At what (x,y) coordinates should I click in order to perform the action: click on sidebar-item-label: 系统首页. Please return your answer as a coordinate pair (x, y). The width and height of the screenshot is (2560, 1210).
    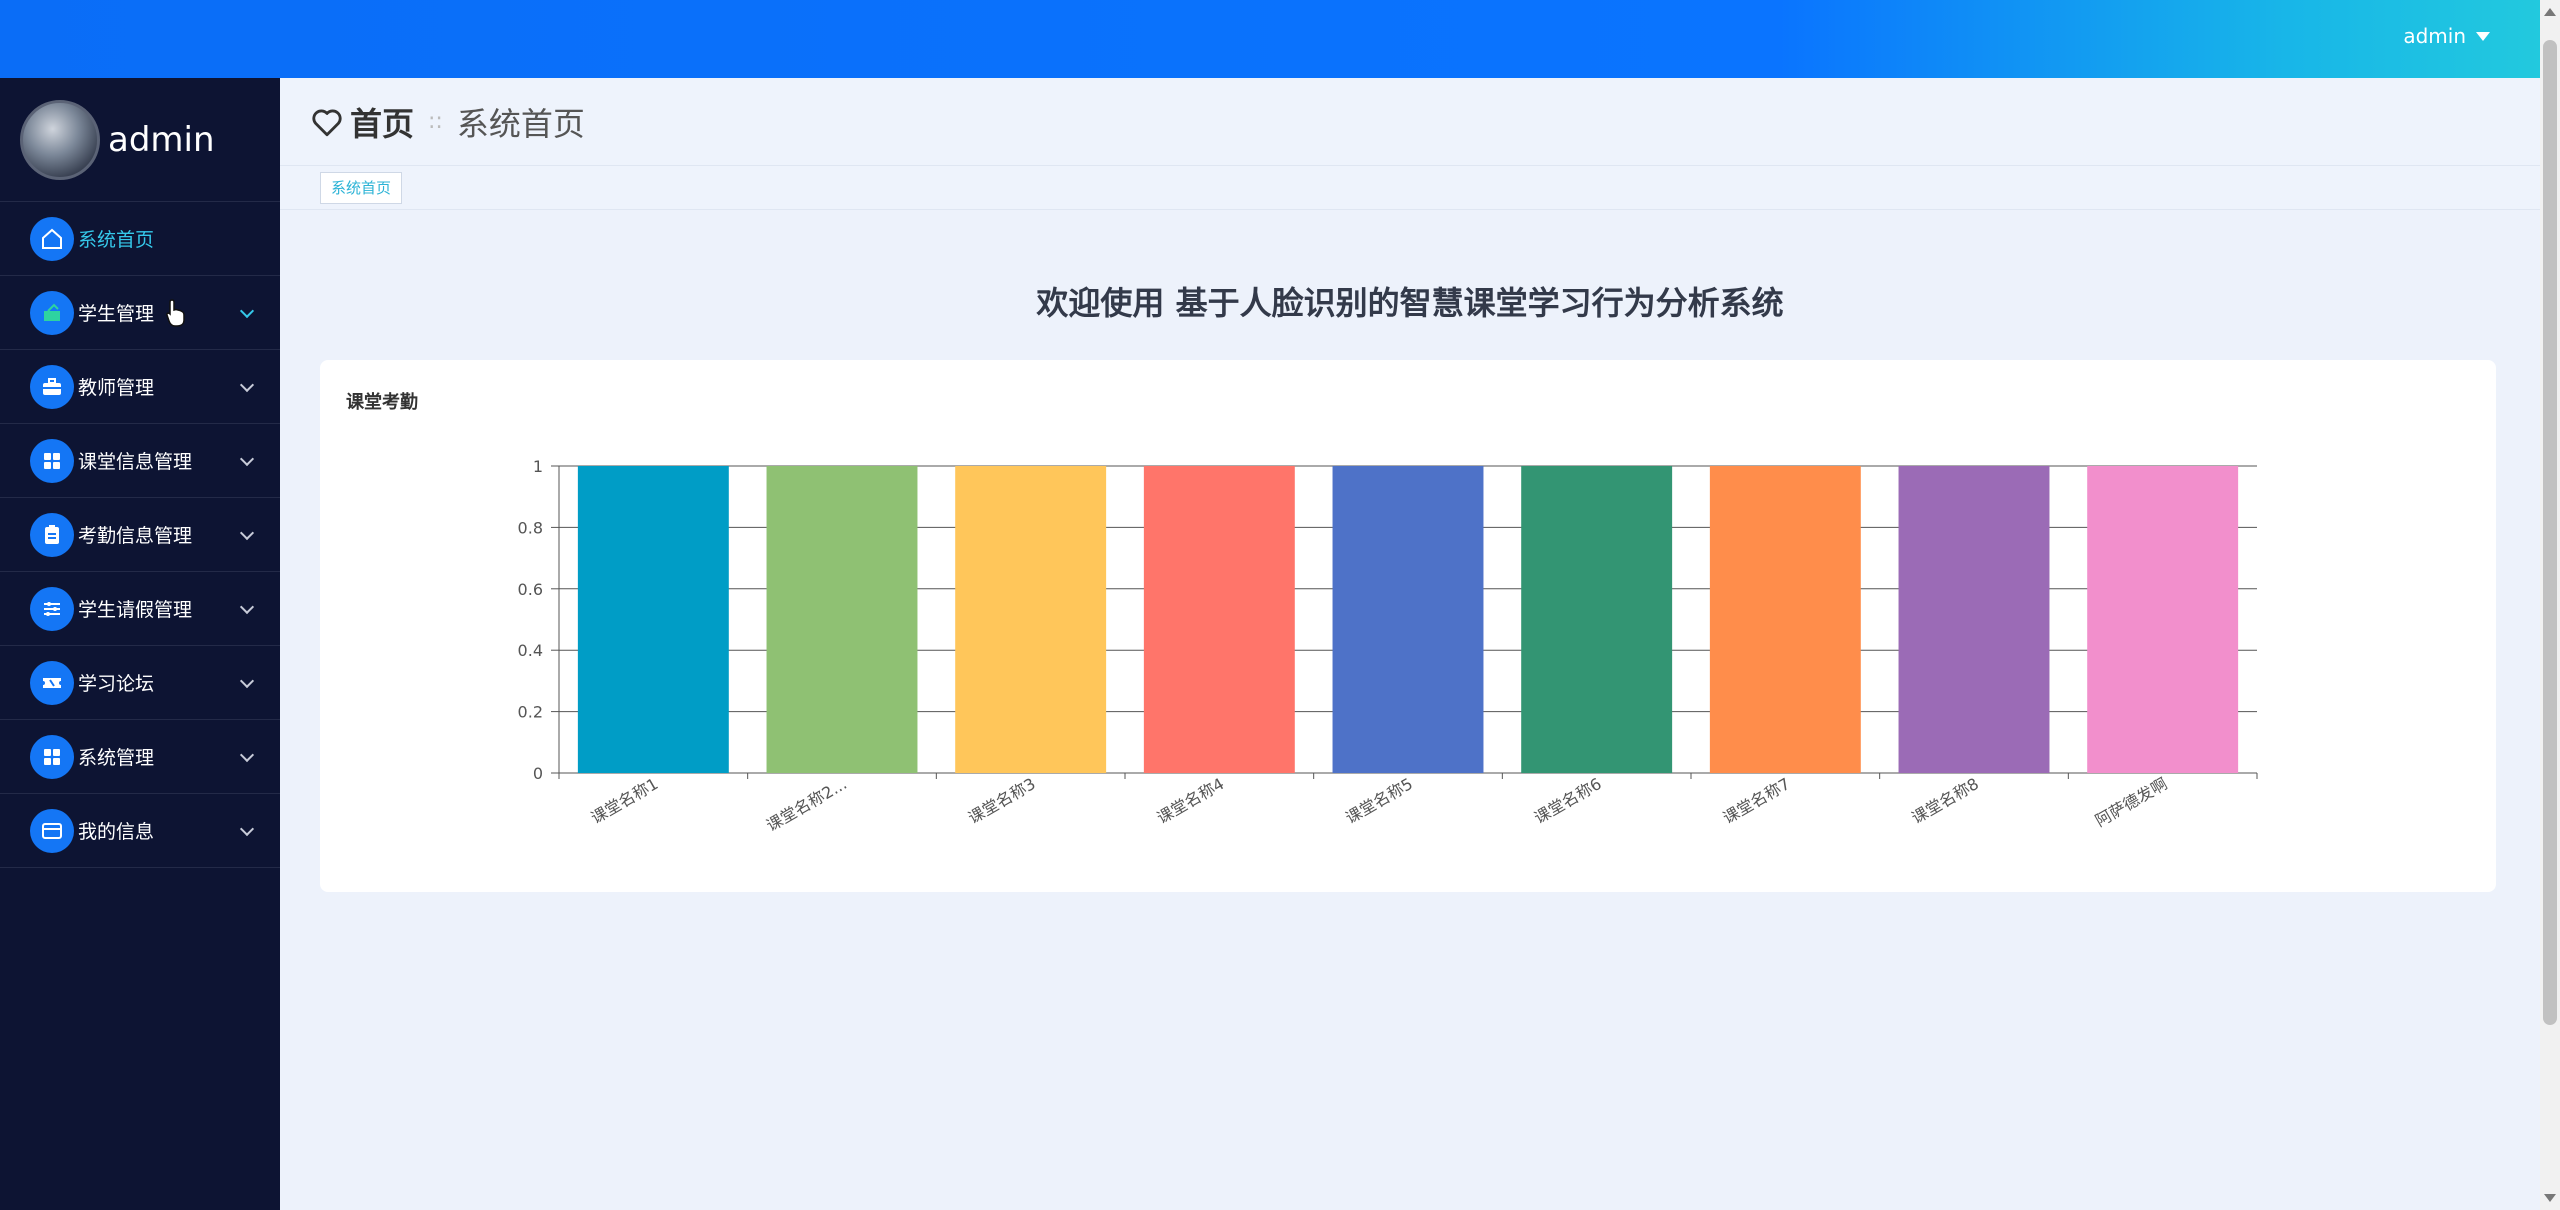
    Looking at the image, I should click on (116, 240).